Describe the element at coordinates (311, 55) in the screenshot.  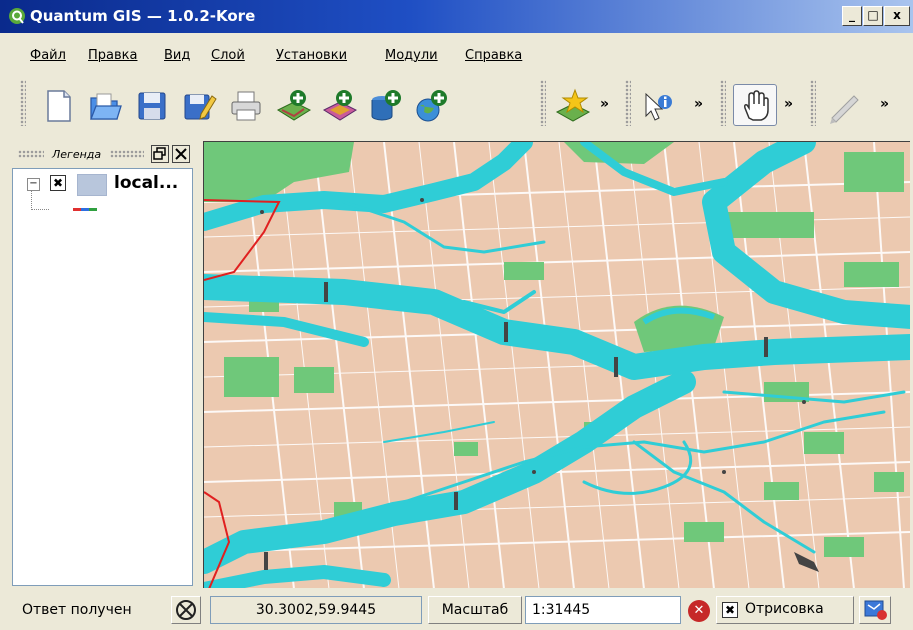
I see `menu-settings: Установки` at that location.